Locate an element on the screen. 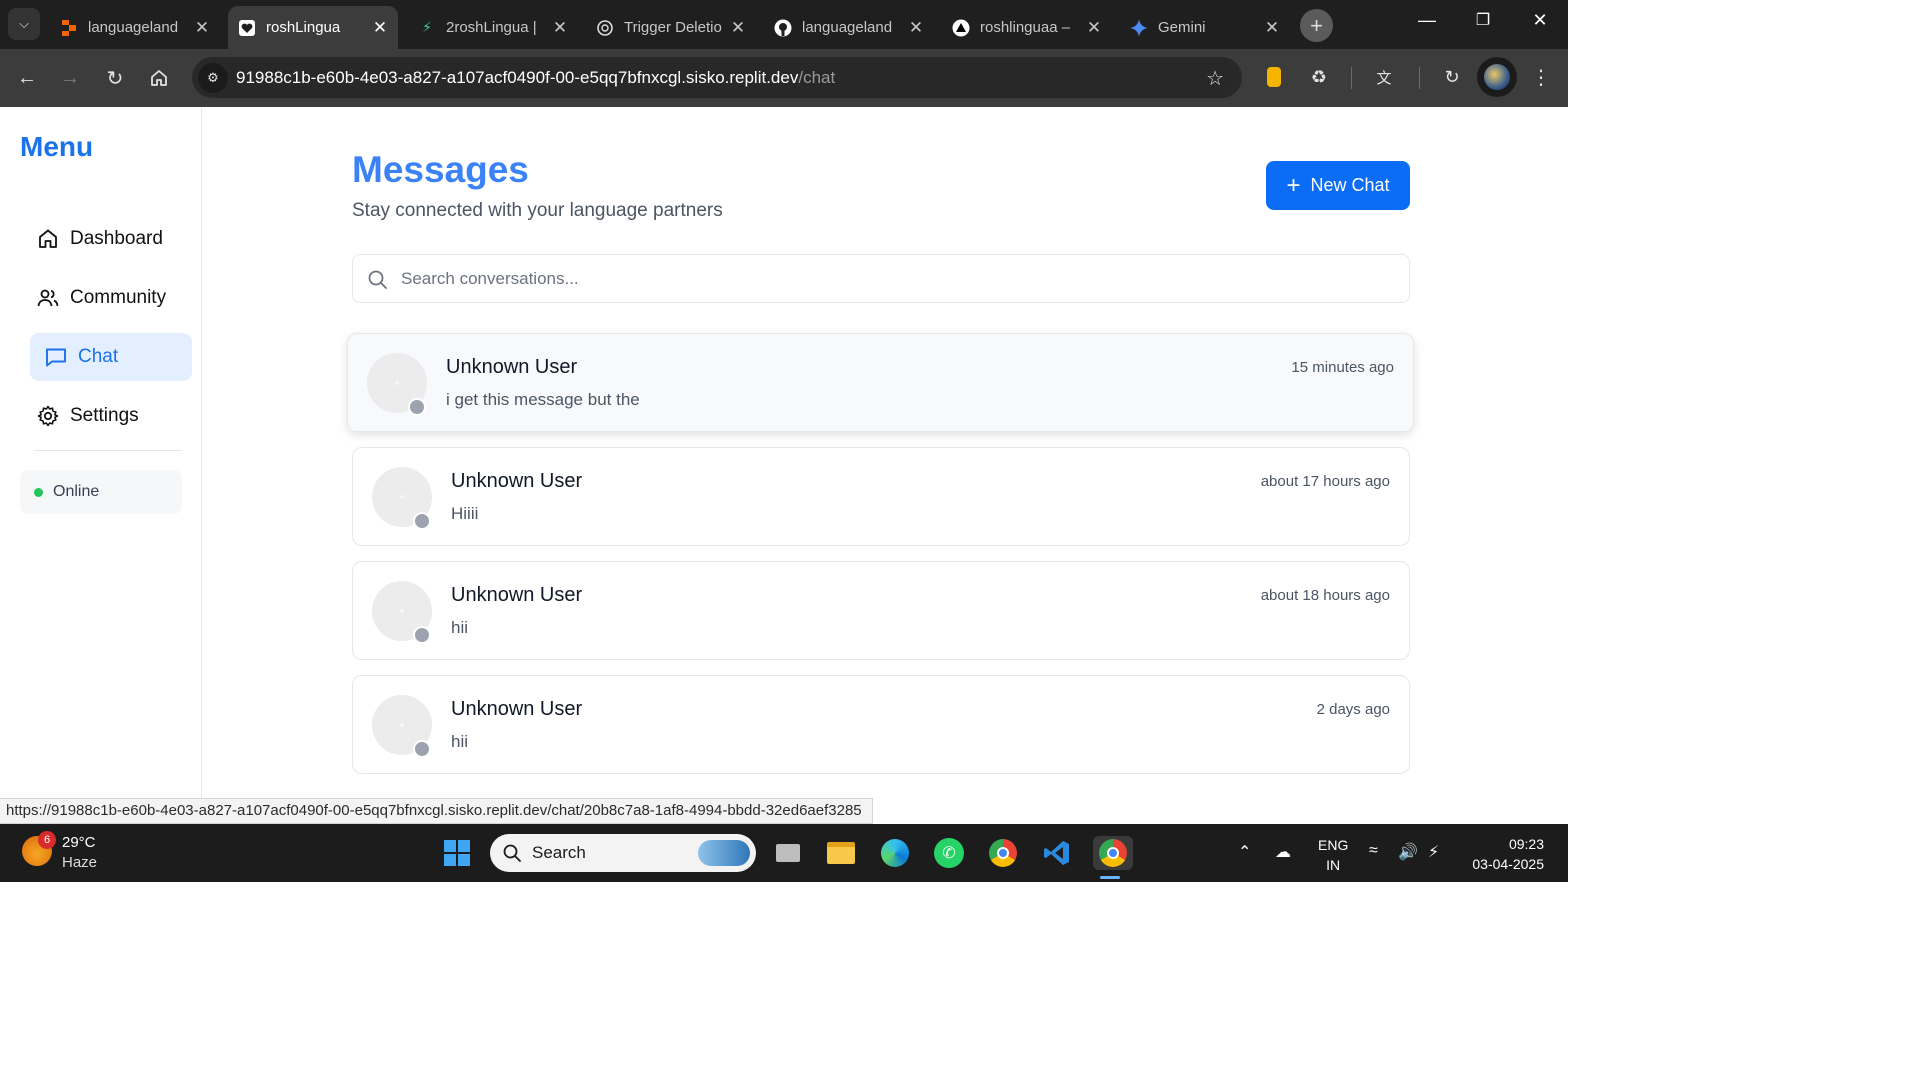  home-button is located at coordinates (159, 78).